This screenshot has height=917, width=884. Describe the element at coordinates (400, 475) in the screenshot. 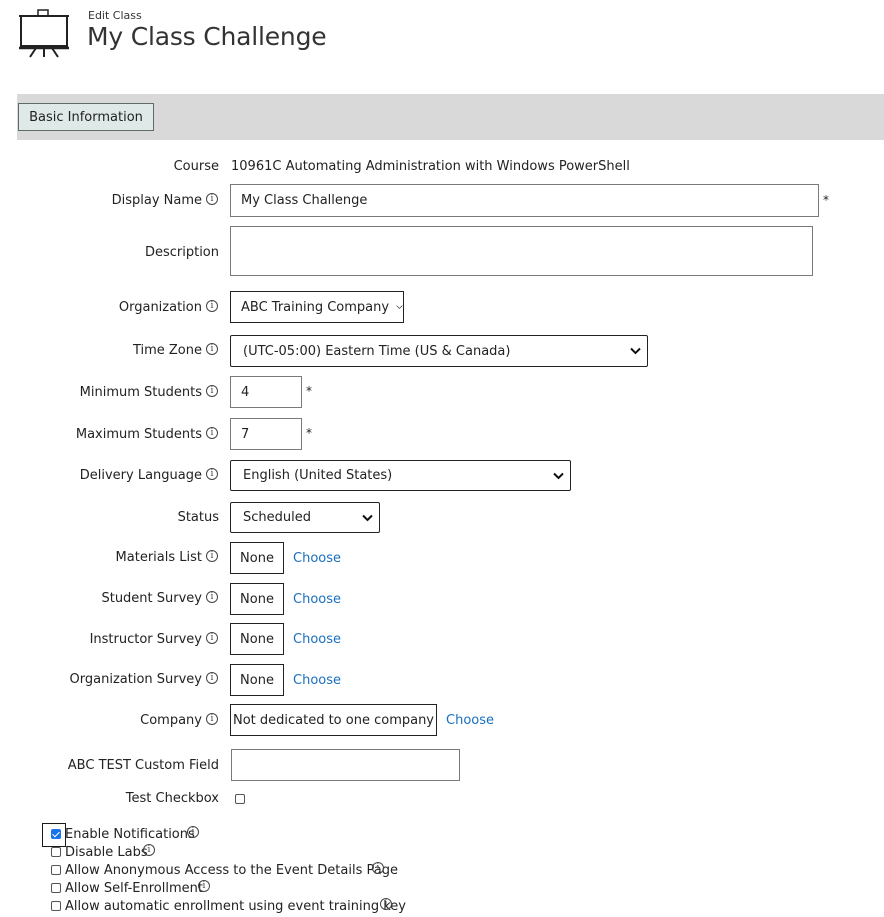

I see `delivery-language-select: English (United States)` at that location.